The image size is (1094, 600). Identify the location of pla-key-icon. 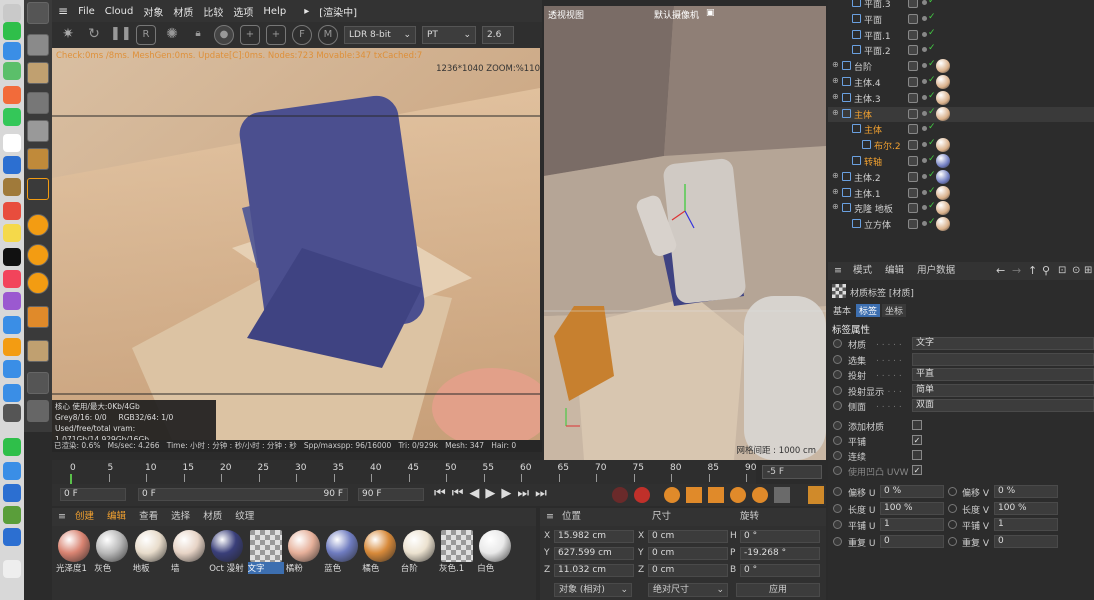
(782, 495).